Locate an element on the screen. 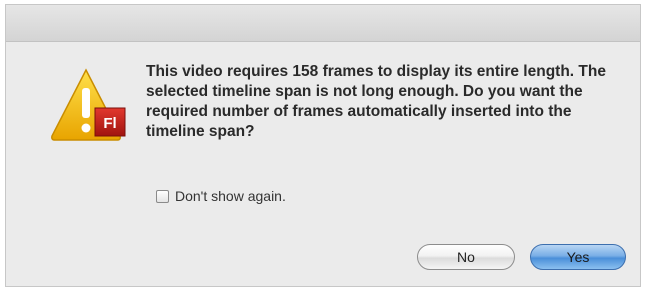 The image size is (645, 291). flash-app-badge-icon: Fl is located at coordinates (110, 122).